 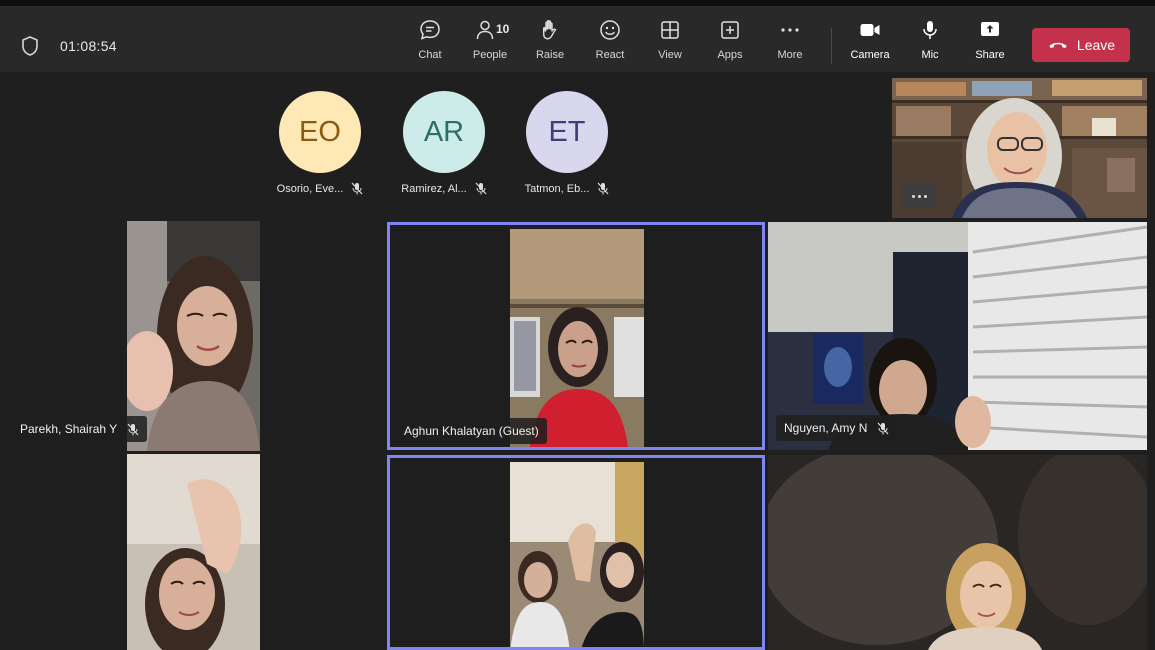 I want to click on mic-button: Mic, so click(x=930, y=44).